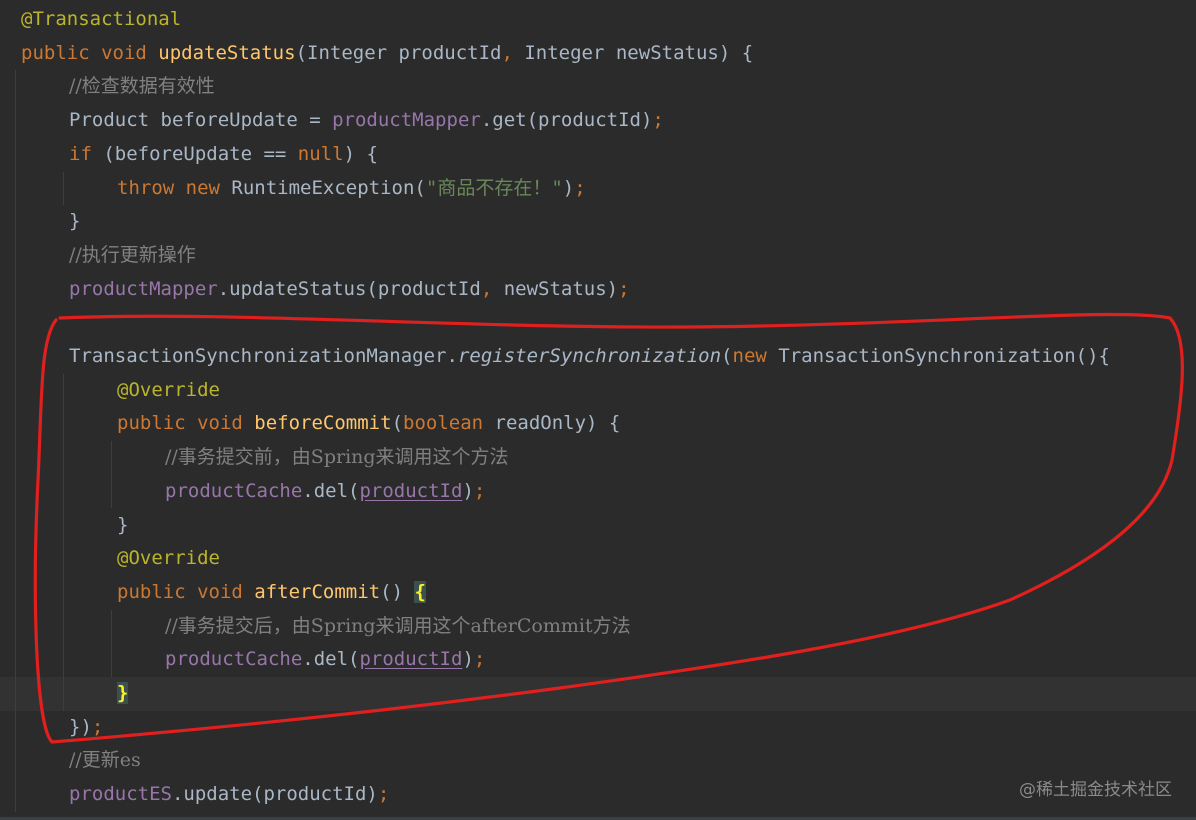 Image resolution: width=1196 pixels, height=820 pixels. What do you see at coordinates (397, 591) in the screenshot?
I see `code-token: ()` at bounding box center [397, 591].